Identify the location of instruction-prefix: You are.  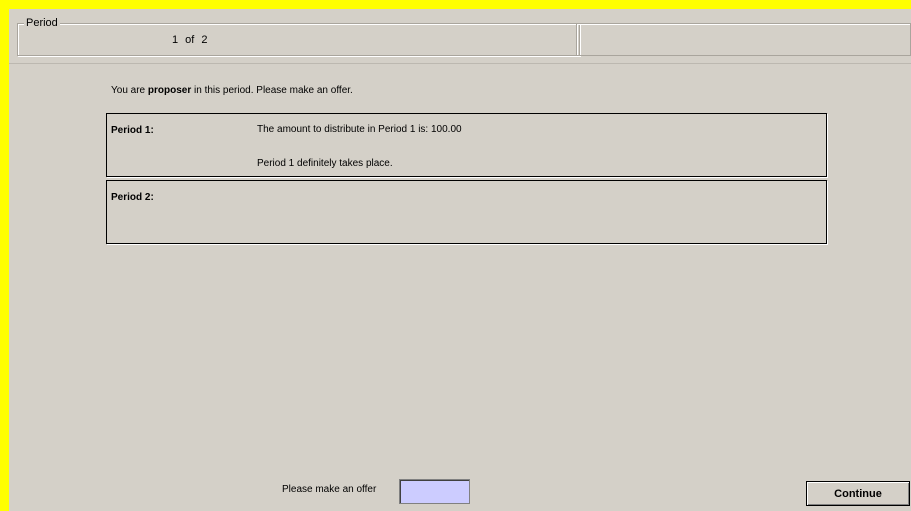
(129, 90).